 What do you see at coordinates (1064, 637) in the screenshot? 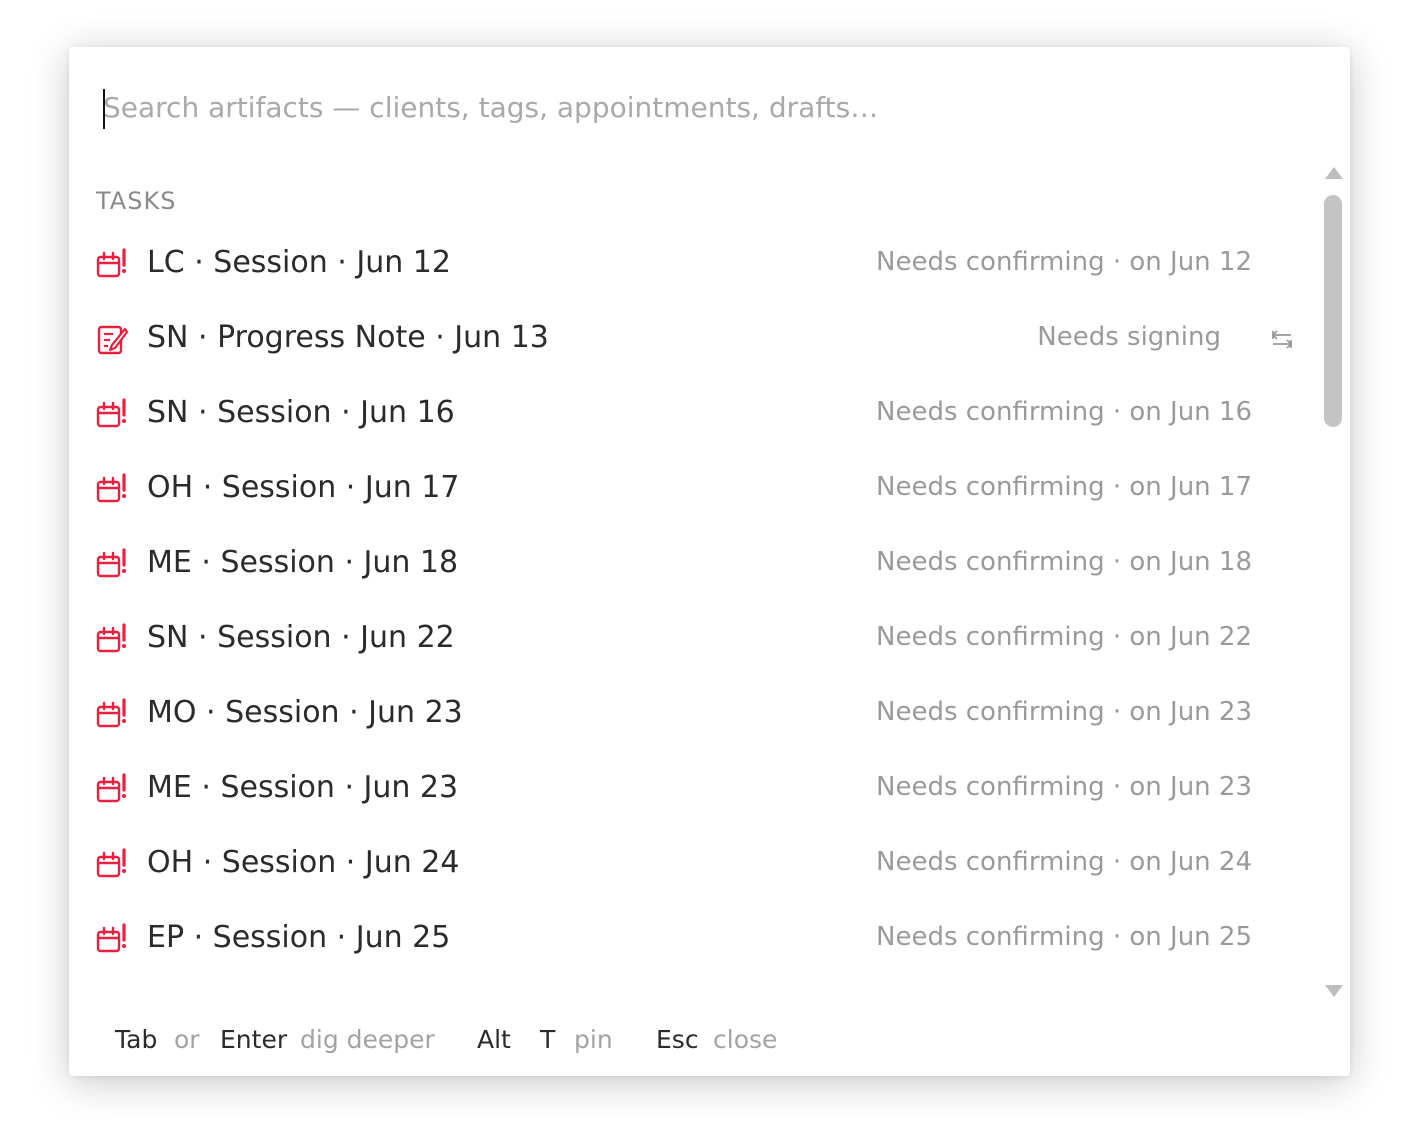
I see `task-status: Needs confirming · on Jun 22` at bounding box center [1064, 637].